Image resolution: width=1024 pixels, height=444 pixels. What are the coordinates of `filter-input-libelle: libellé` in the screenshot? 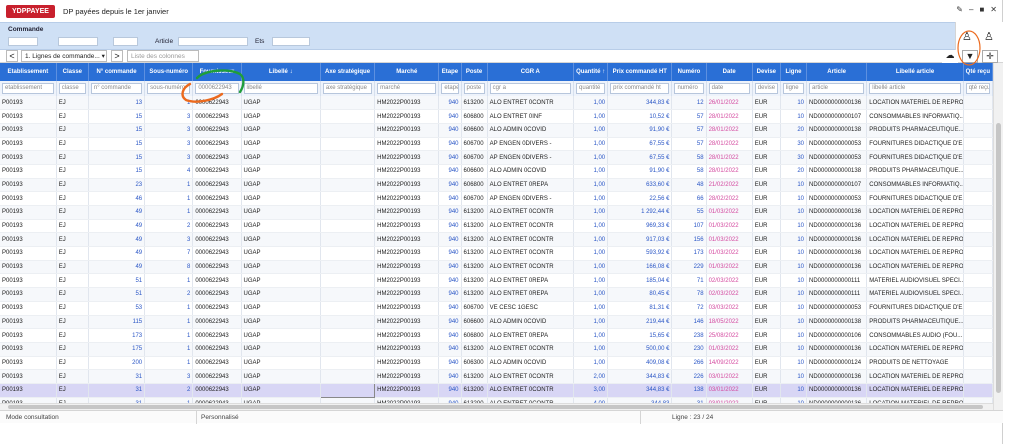 It's located at (280, 88).